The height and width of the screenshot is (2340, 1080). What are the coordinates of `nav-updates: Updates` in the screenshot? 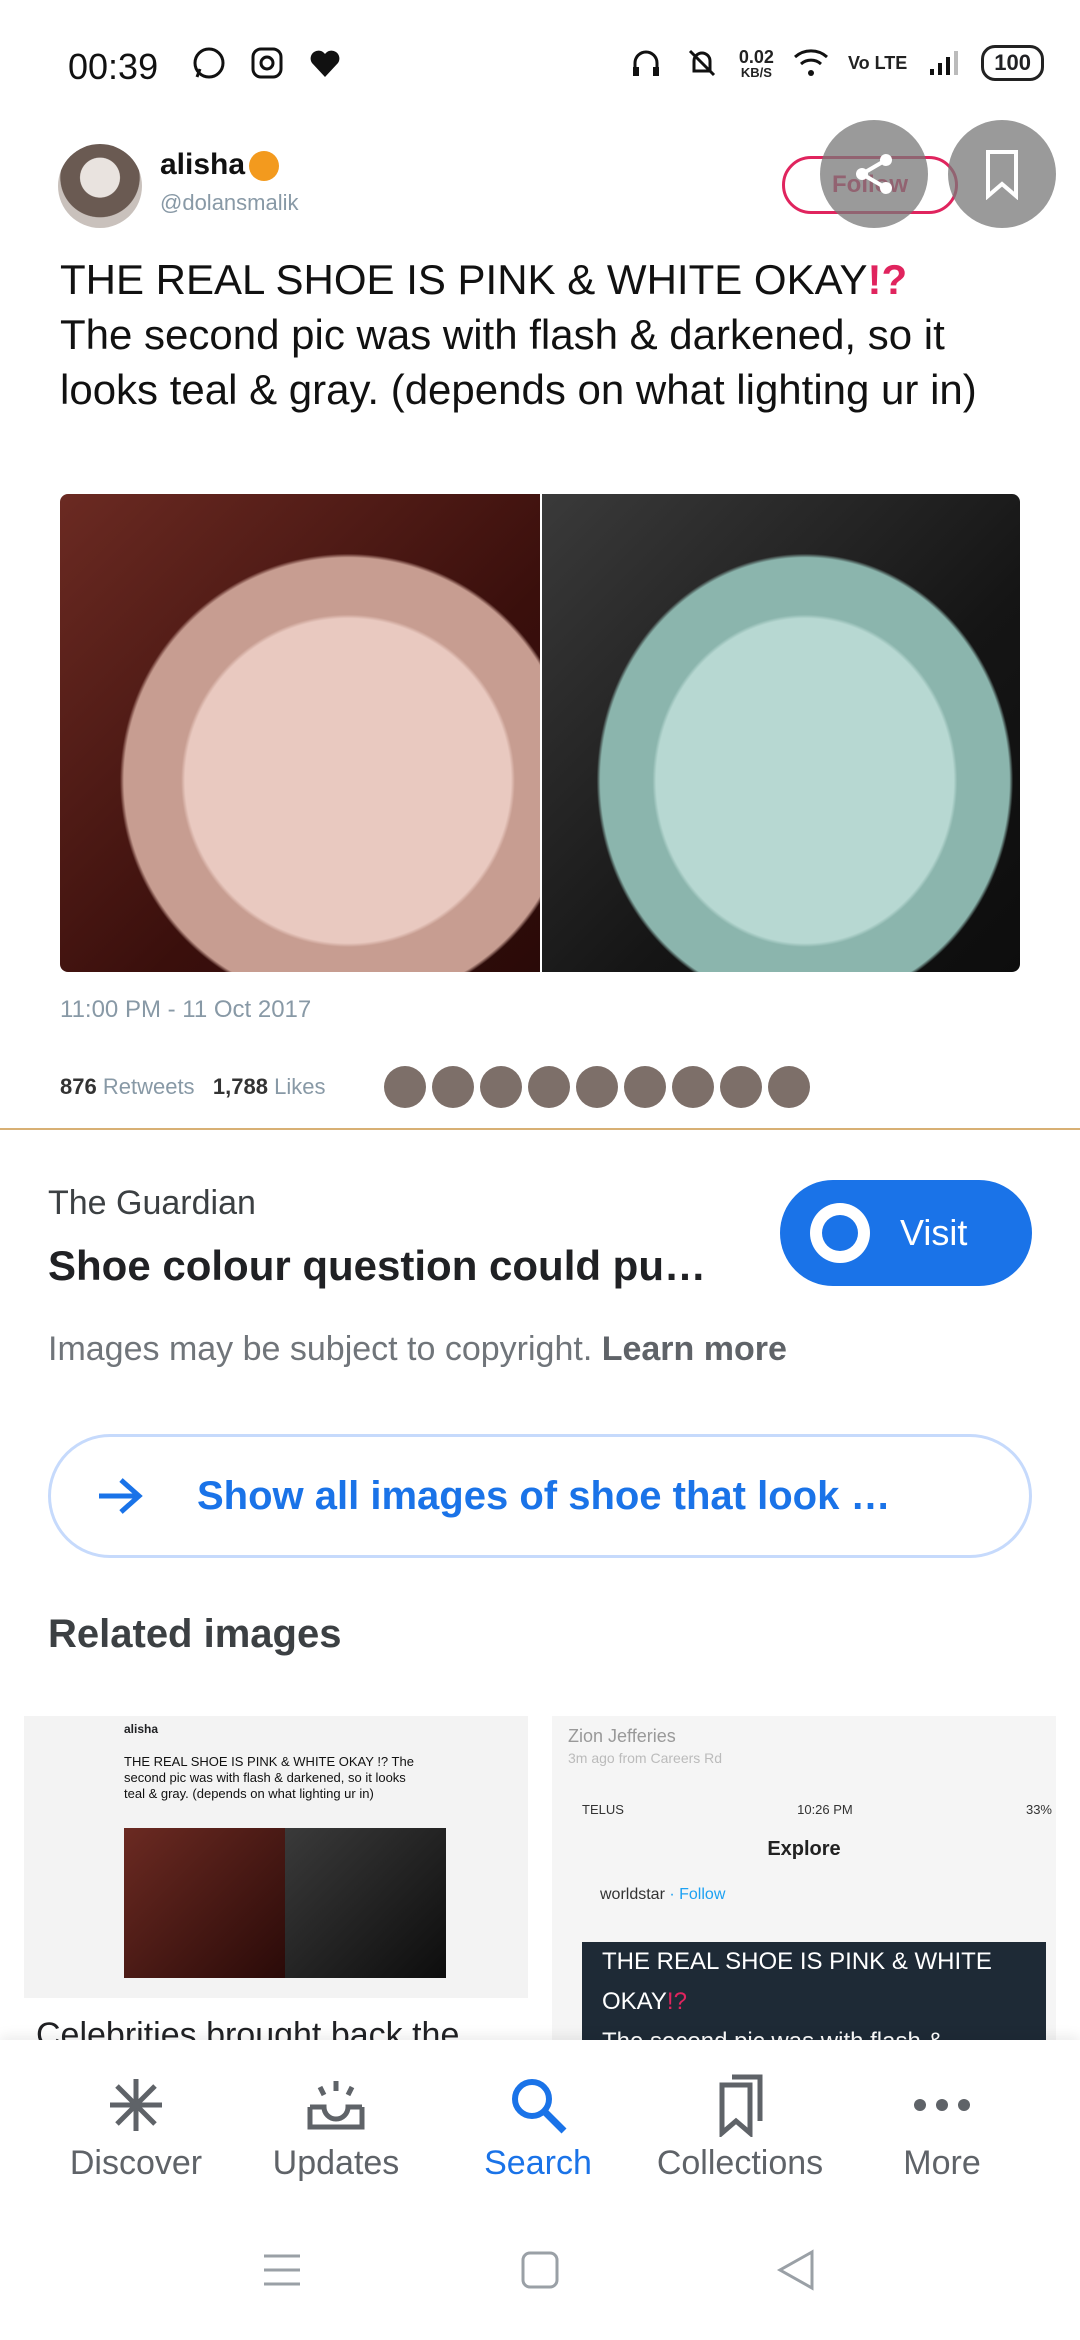 It's located at (336, 2126).